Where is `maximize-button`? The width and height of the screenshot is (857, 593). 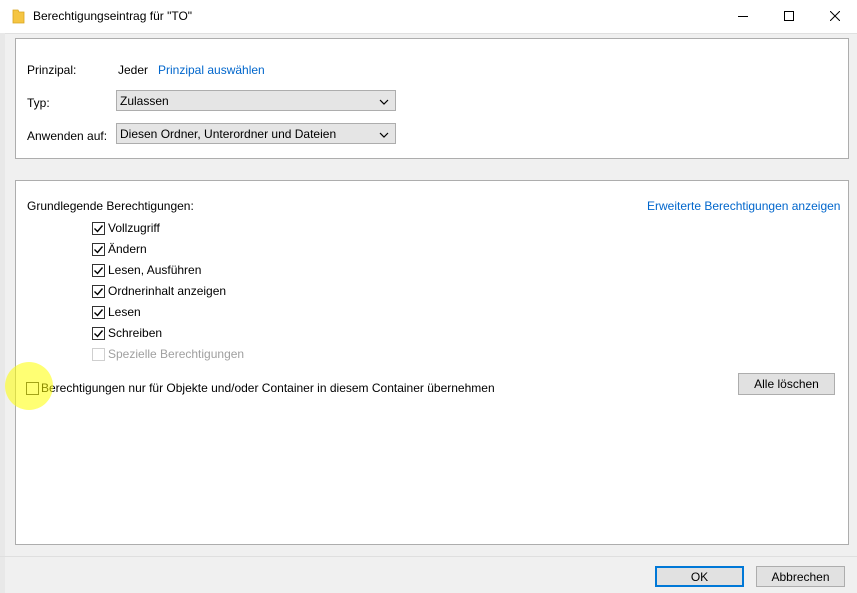 maximize-button is located at coordinates (788, 16).